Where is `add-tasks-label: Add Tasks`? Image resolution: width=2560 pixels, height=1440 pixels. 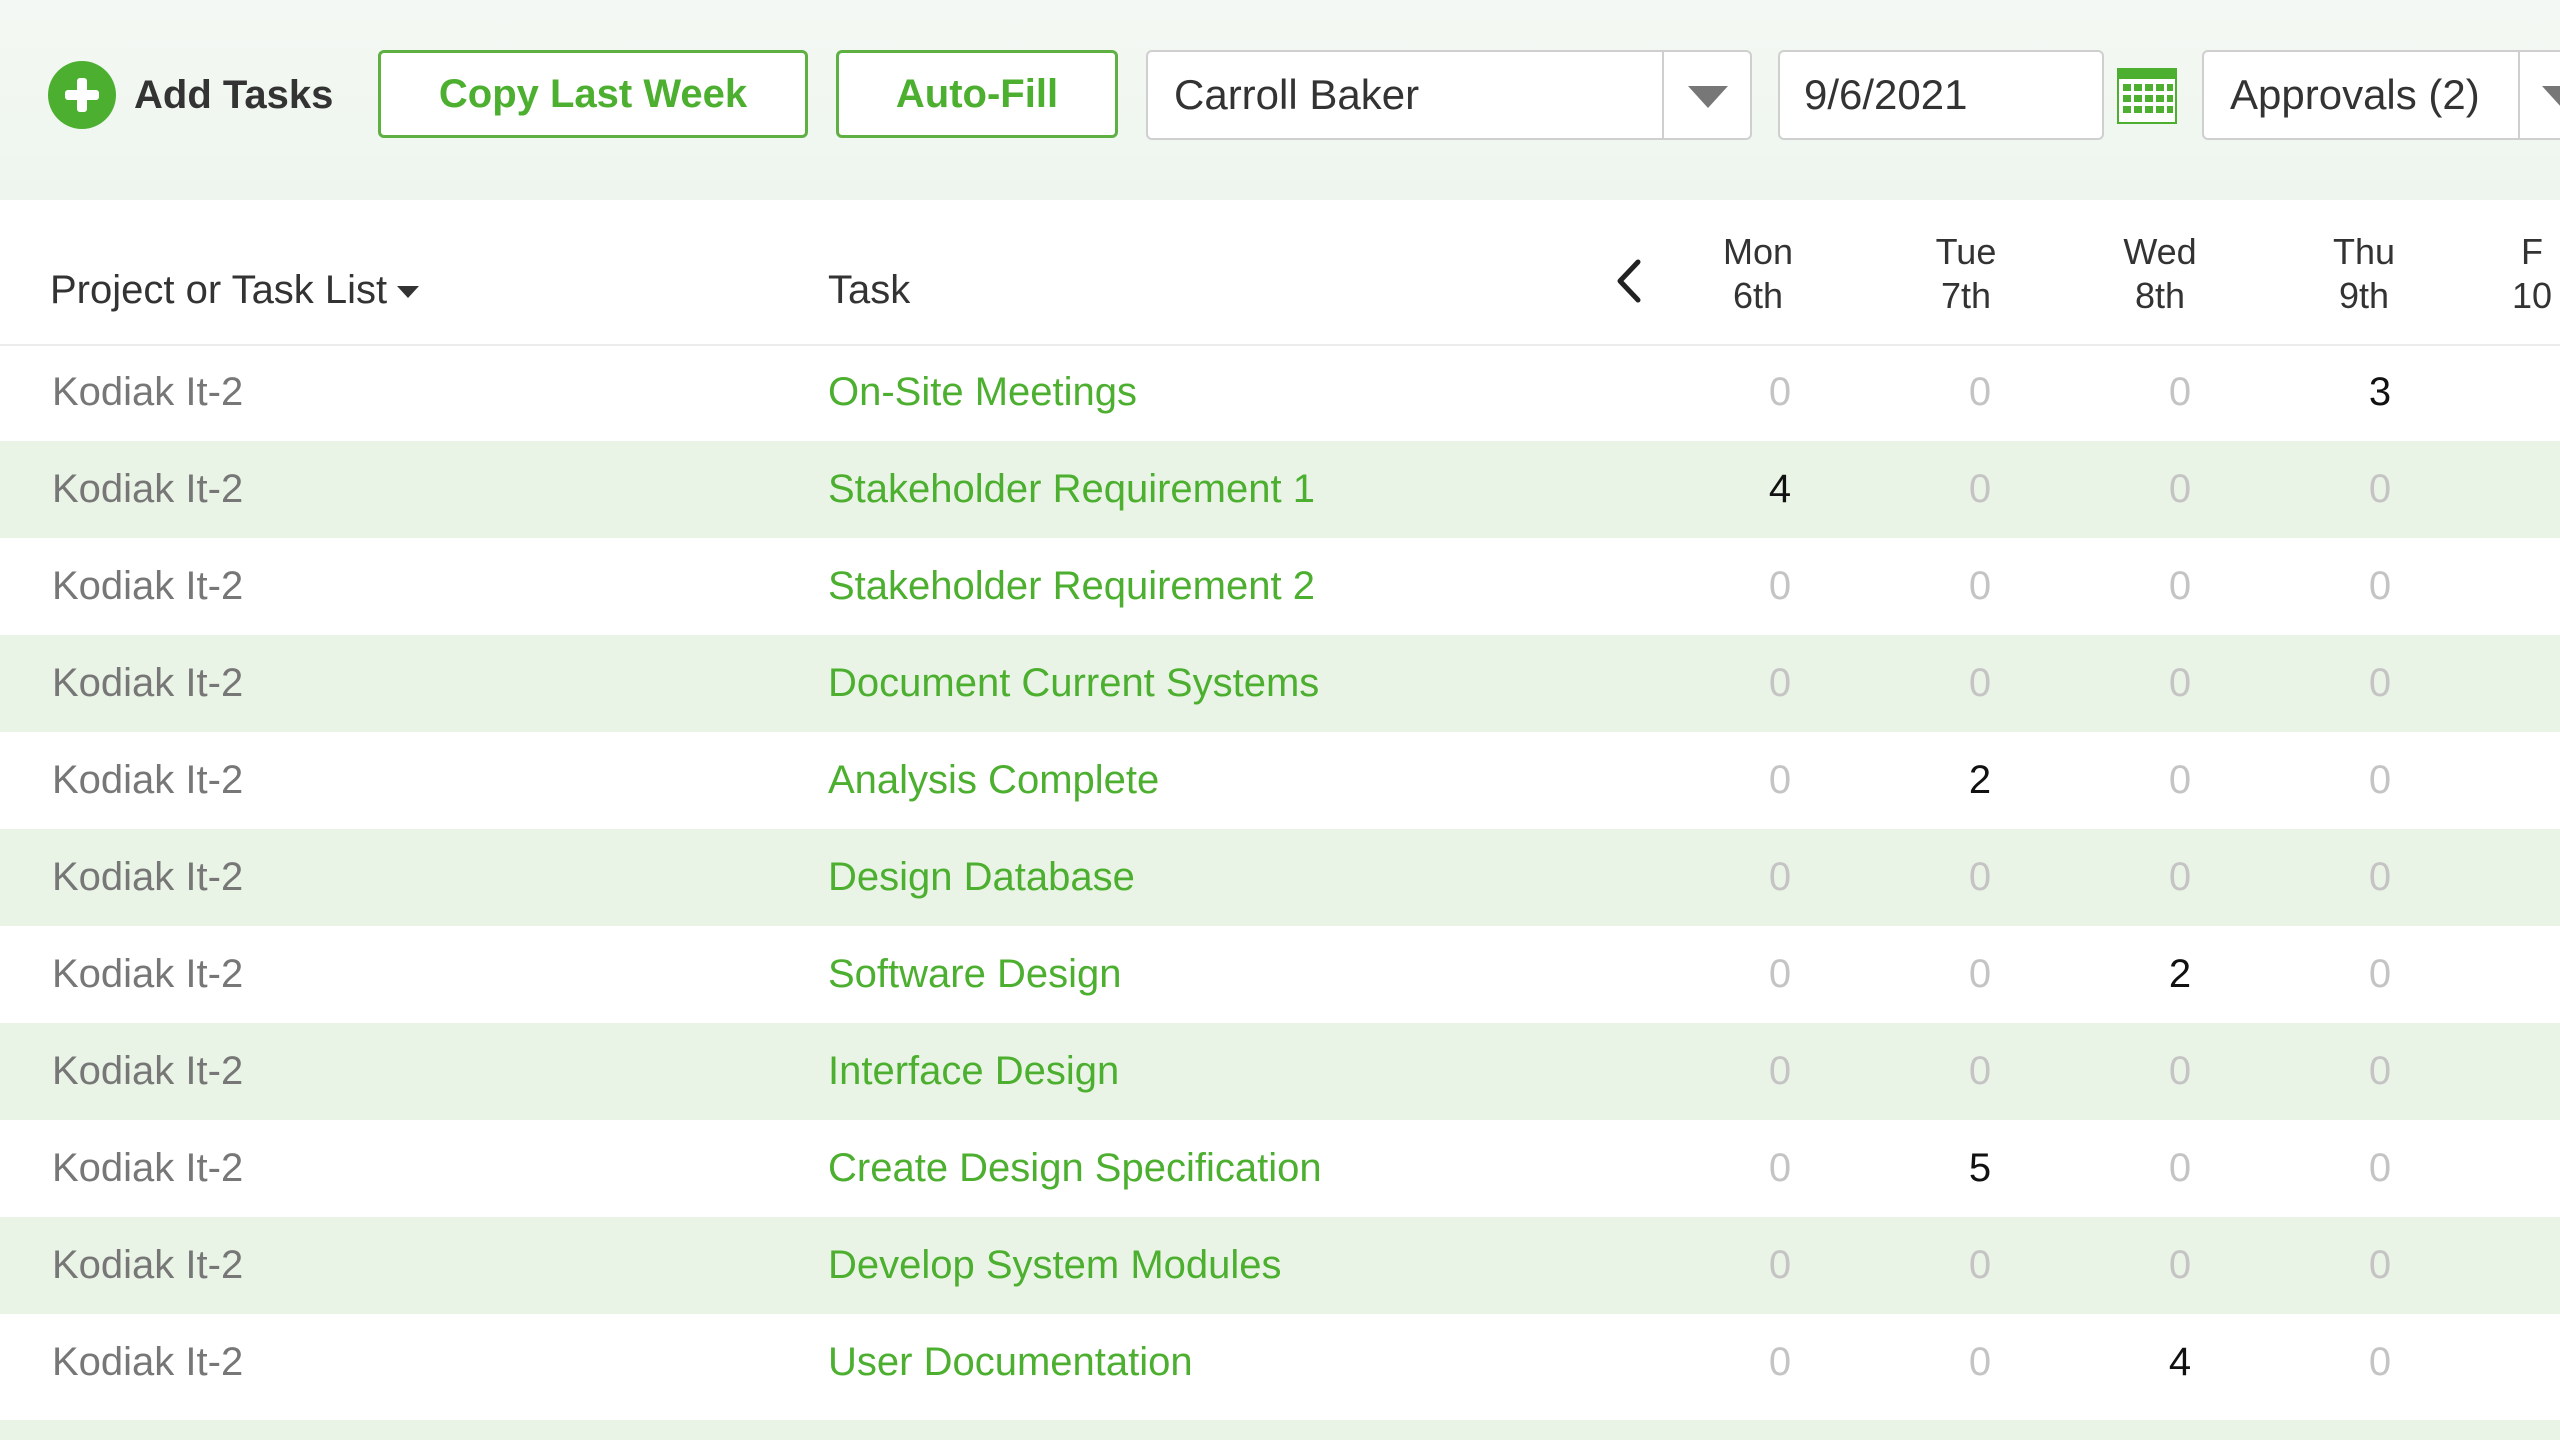 add-tasks-label: Add Tasks is located at coordinates (234, 94).